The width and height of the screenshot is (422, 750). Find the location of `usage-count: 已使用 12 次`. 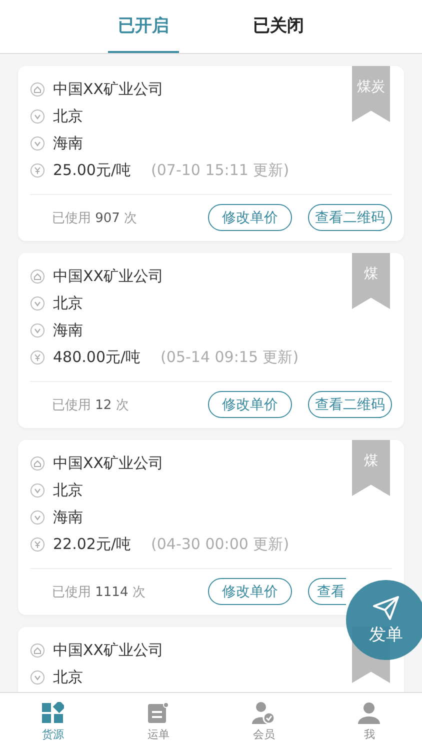

usage-count: 已使用 12 次 is located at coordinates (91, 405).